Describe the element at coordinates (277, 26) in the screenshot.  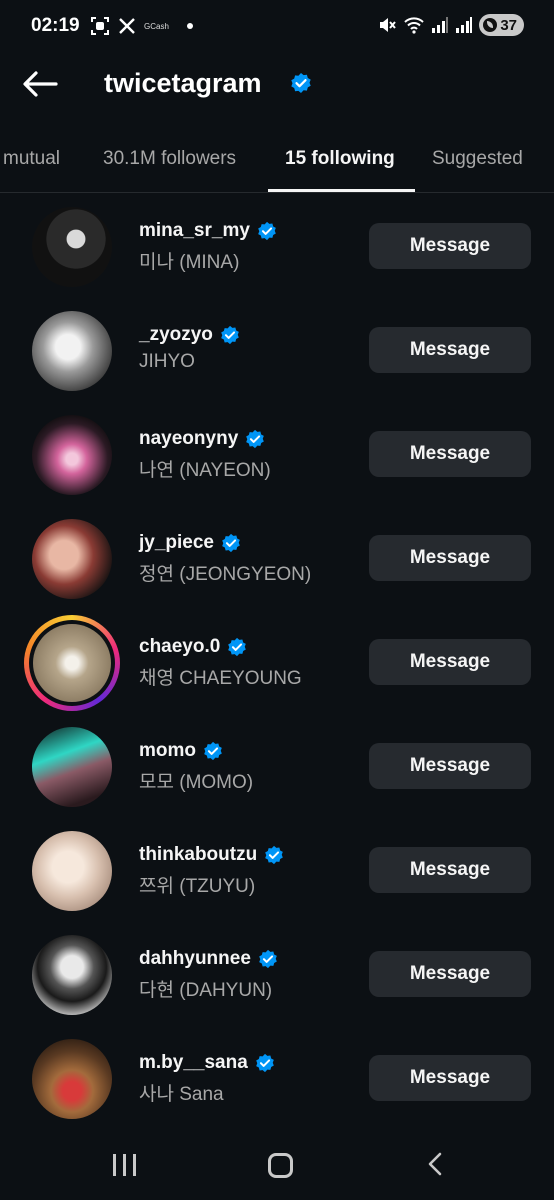
I see `status-bar: 02:19 GCash 37` at that location.